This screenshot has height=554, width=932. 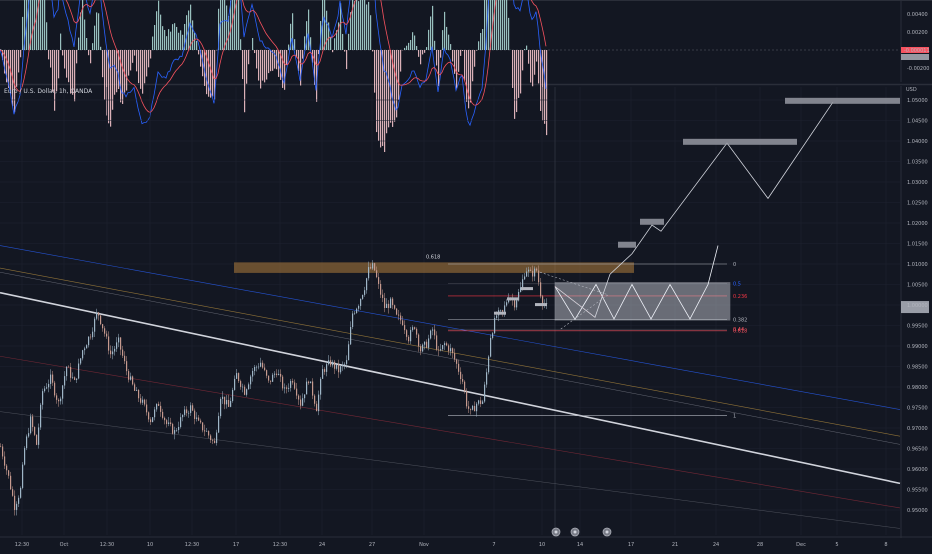 I want to click on price-tick-label: 0.98500, so click(x=917, y=367).